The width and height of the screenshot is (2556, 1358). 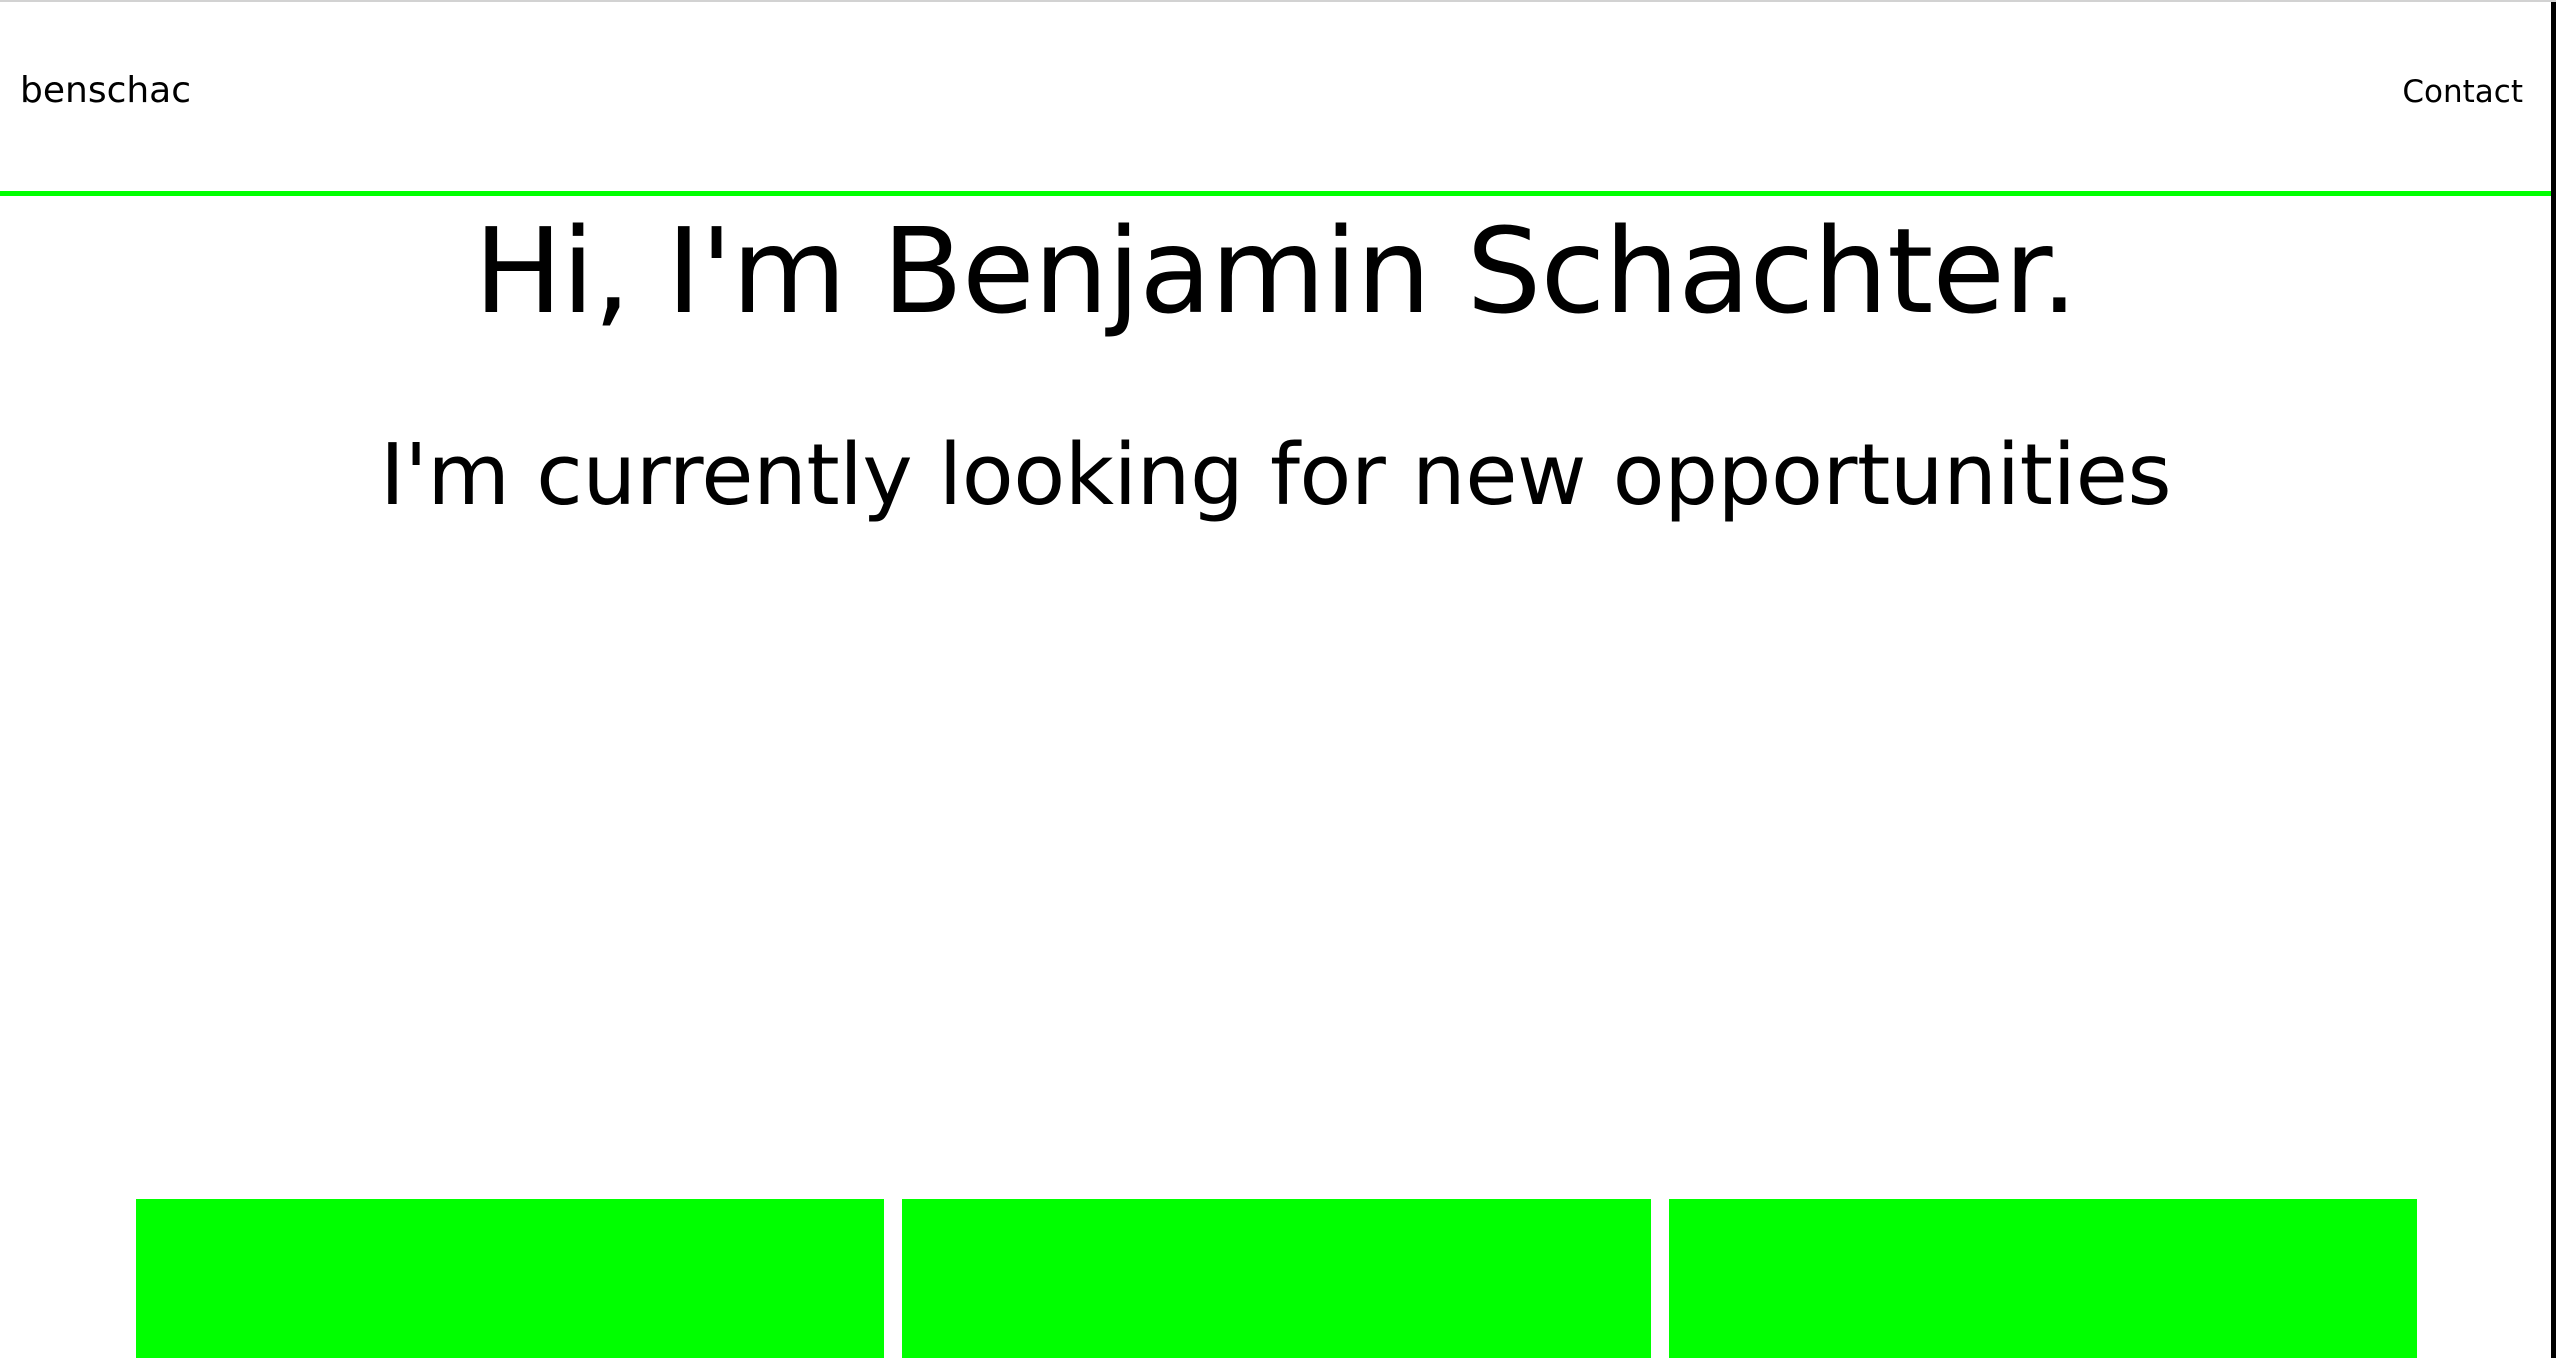 I want to click on navbar: benschac Contact, so click(x=1275, y=97).